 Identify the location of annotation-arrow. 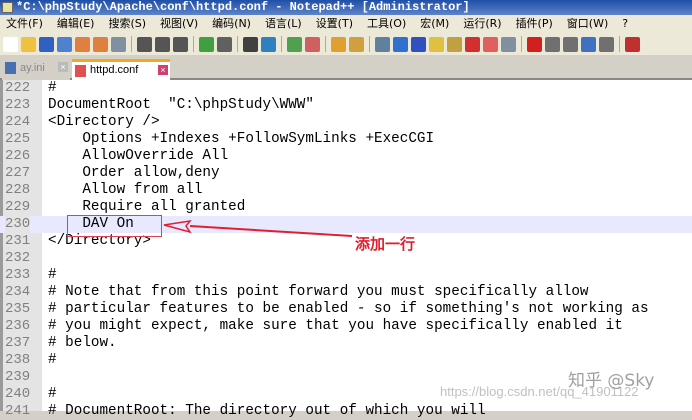
(258, 228).